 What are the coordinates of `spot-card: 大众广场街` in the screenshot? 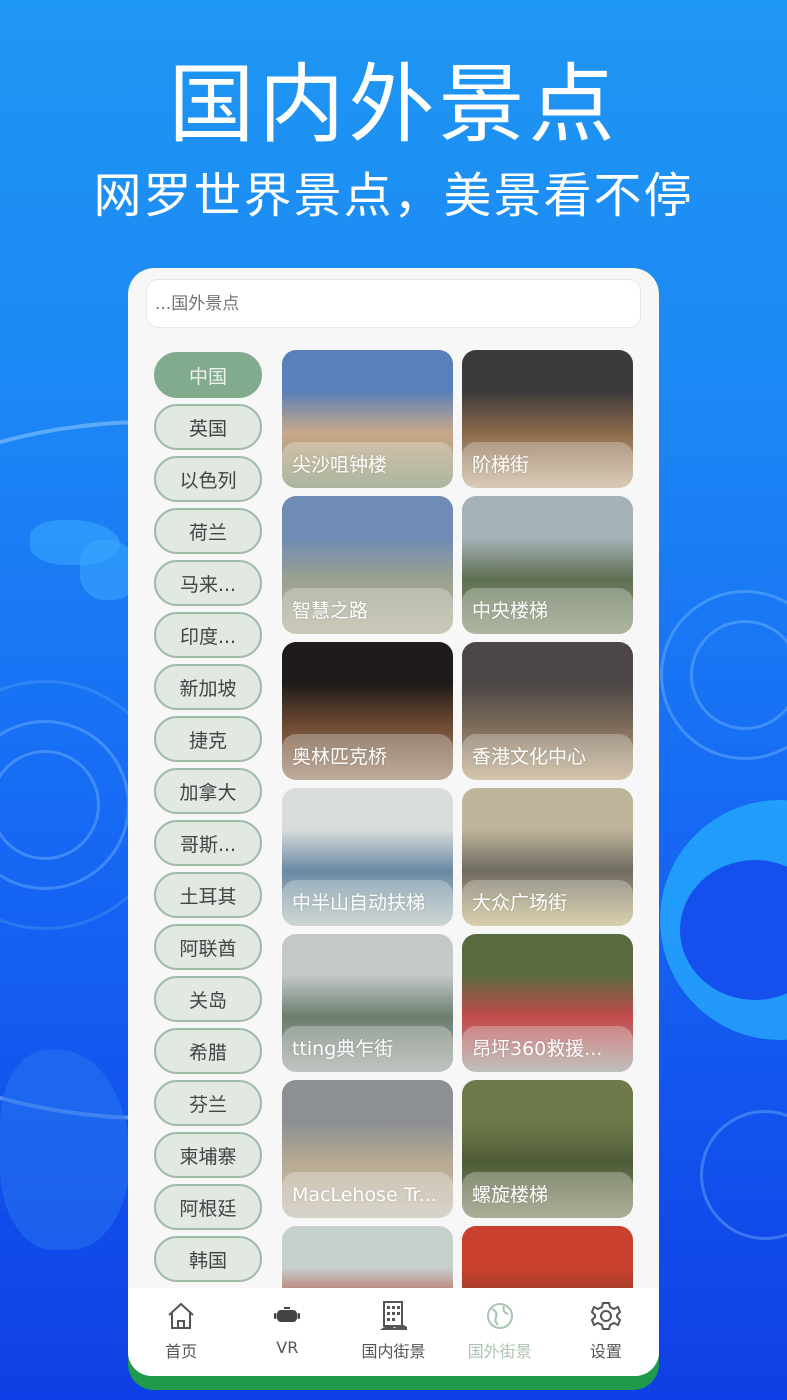 It's located at (547, 857).